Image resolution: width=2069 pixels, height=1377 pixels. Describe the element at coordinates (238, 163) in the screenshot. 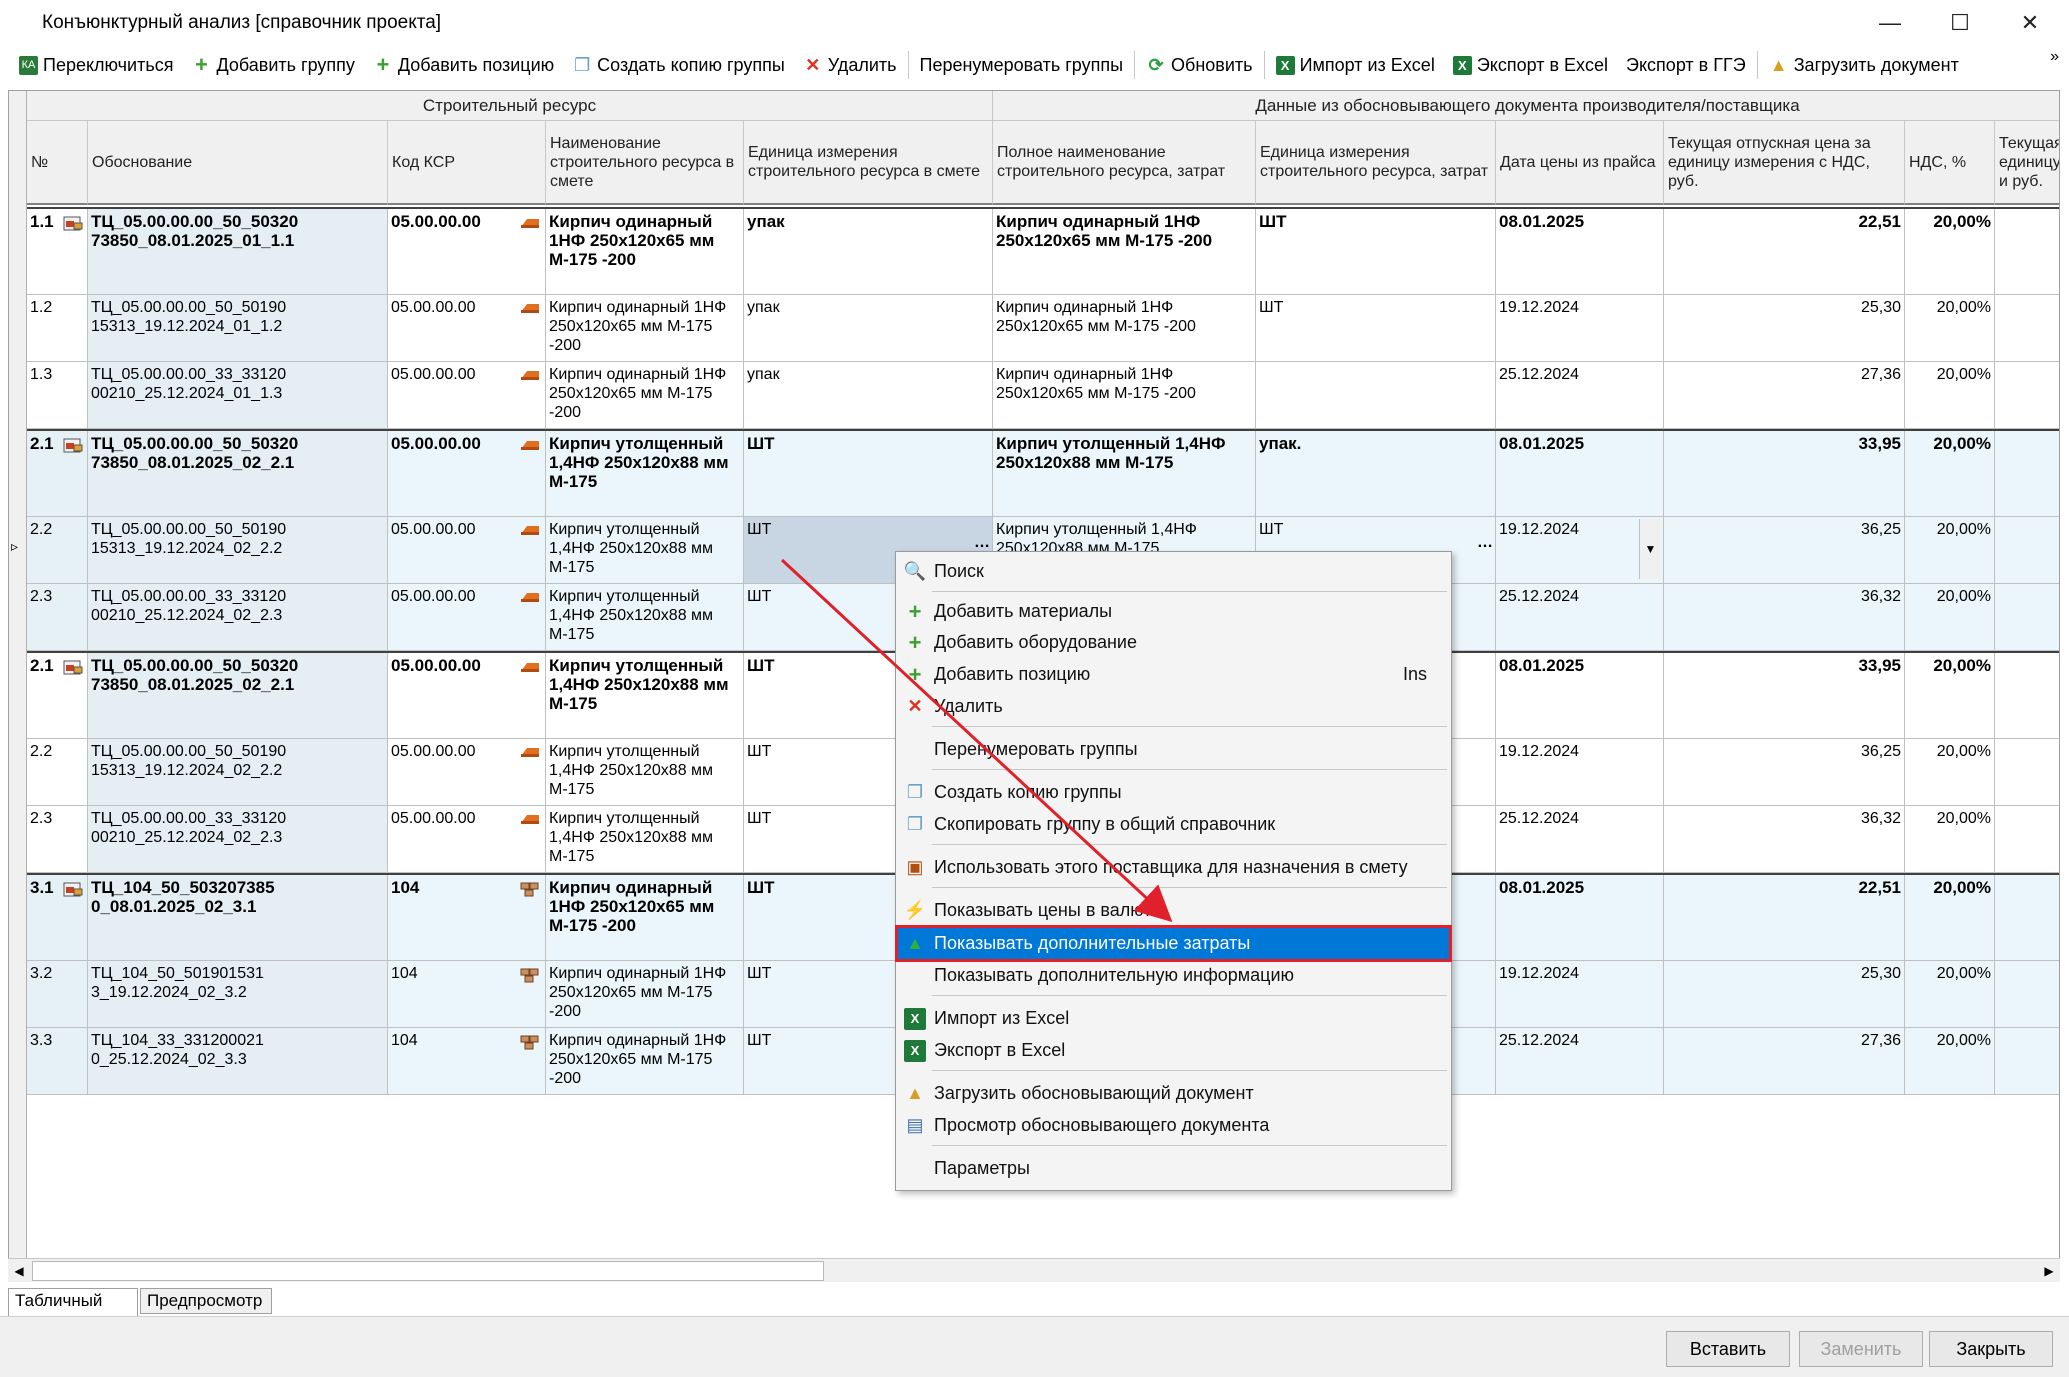

I see `col-header-basis: Обоснование` at that location.